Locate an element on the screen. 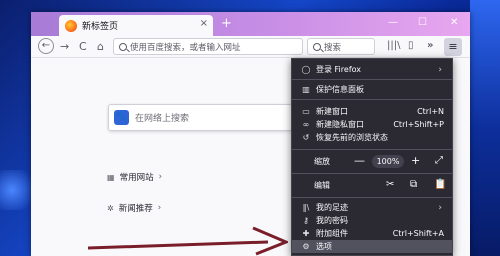 The width and height of the screenshot is (500, 256). search-bar-placeholder: 搜索 is located at coordinates (333, 47).